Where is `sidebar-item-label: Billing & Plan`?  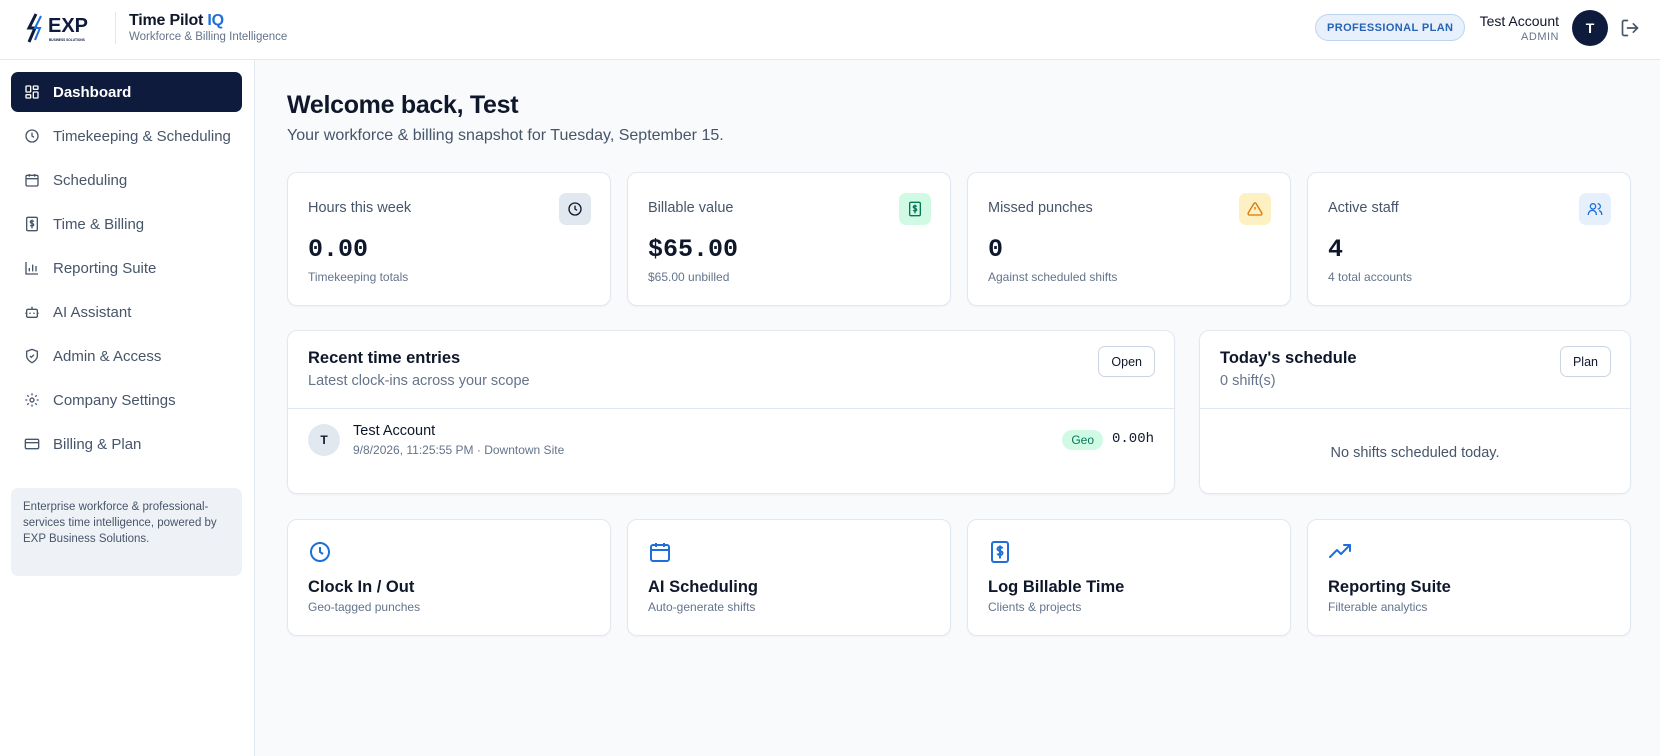 sidebar-item-label: Billing & Plan is located at coordinates (97, 444).